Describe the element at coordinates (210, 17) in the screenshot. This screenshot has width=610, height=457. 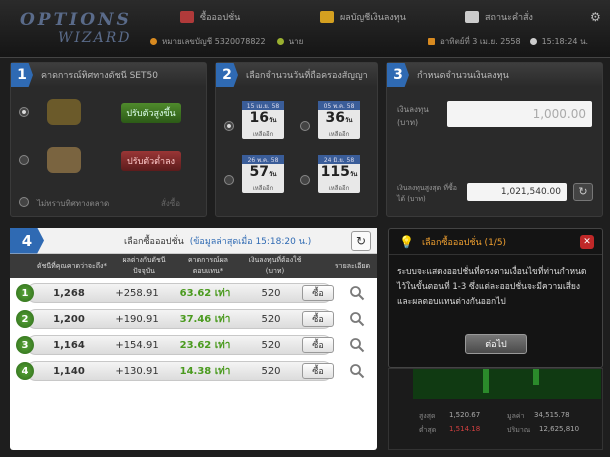
I see `tab-buy-options: ซื้อออปชั่น` at that location.